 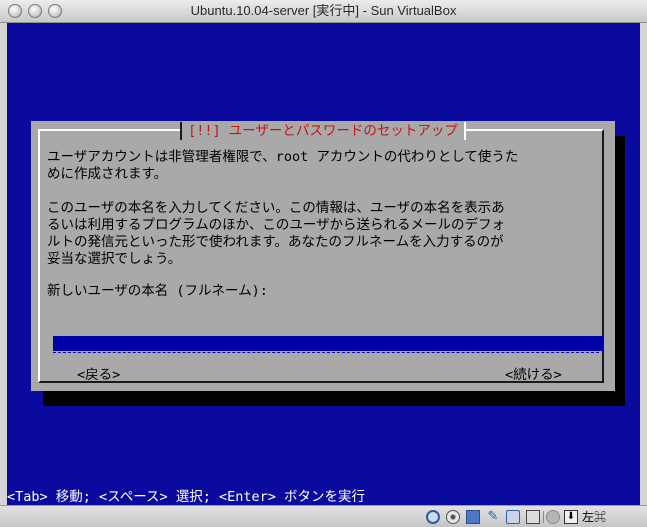 I want to click on host-key-indicator: 左⌘, so click(x=594, y=517).